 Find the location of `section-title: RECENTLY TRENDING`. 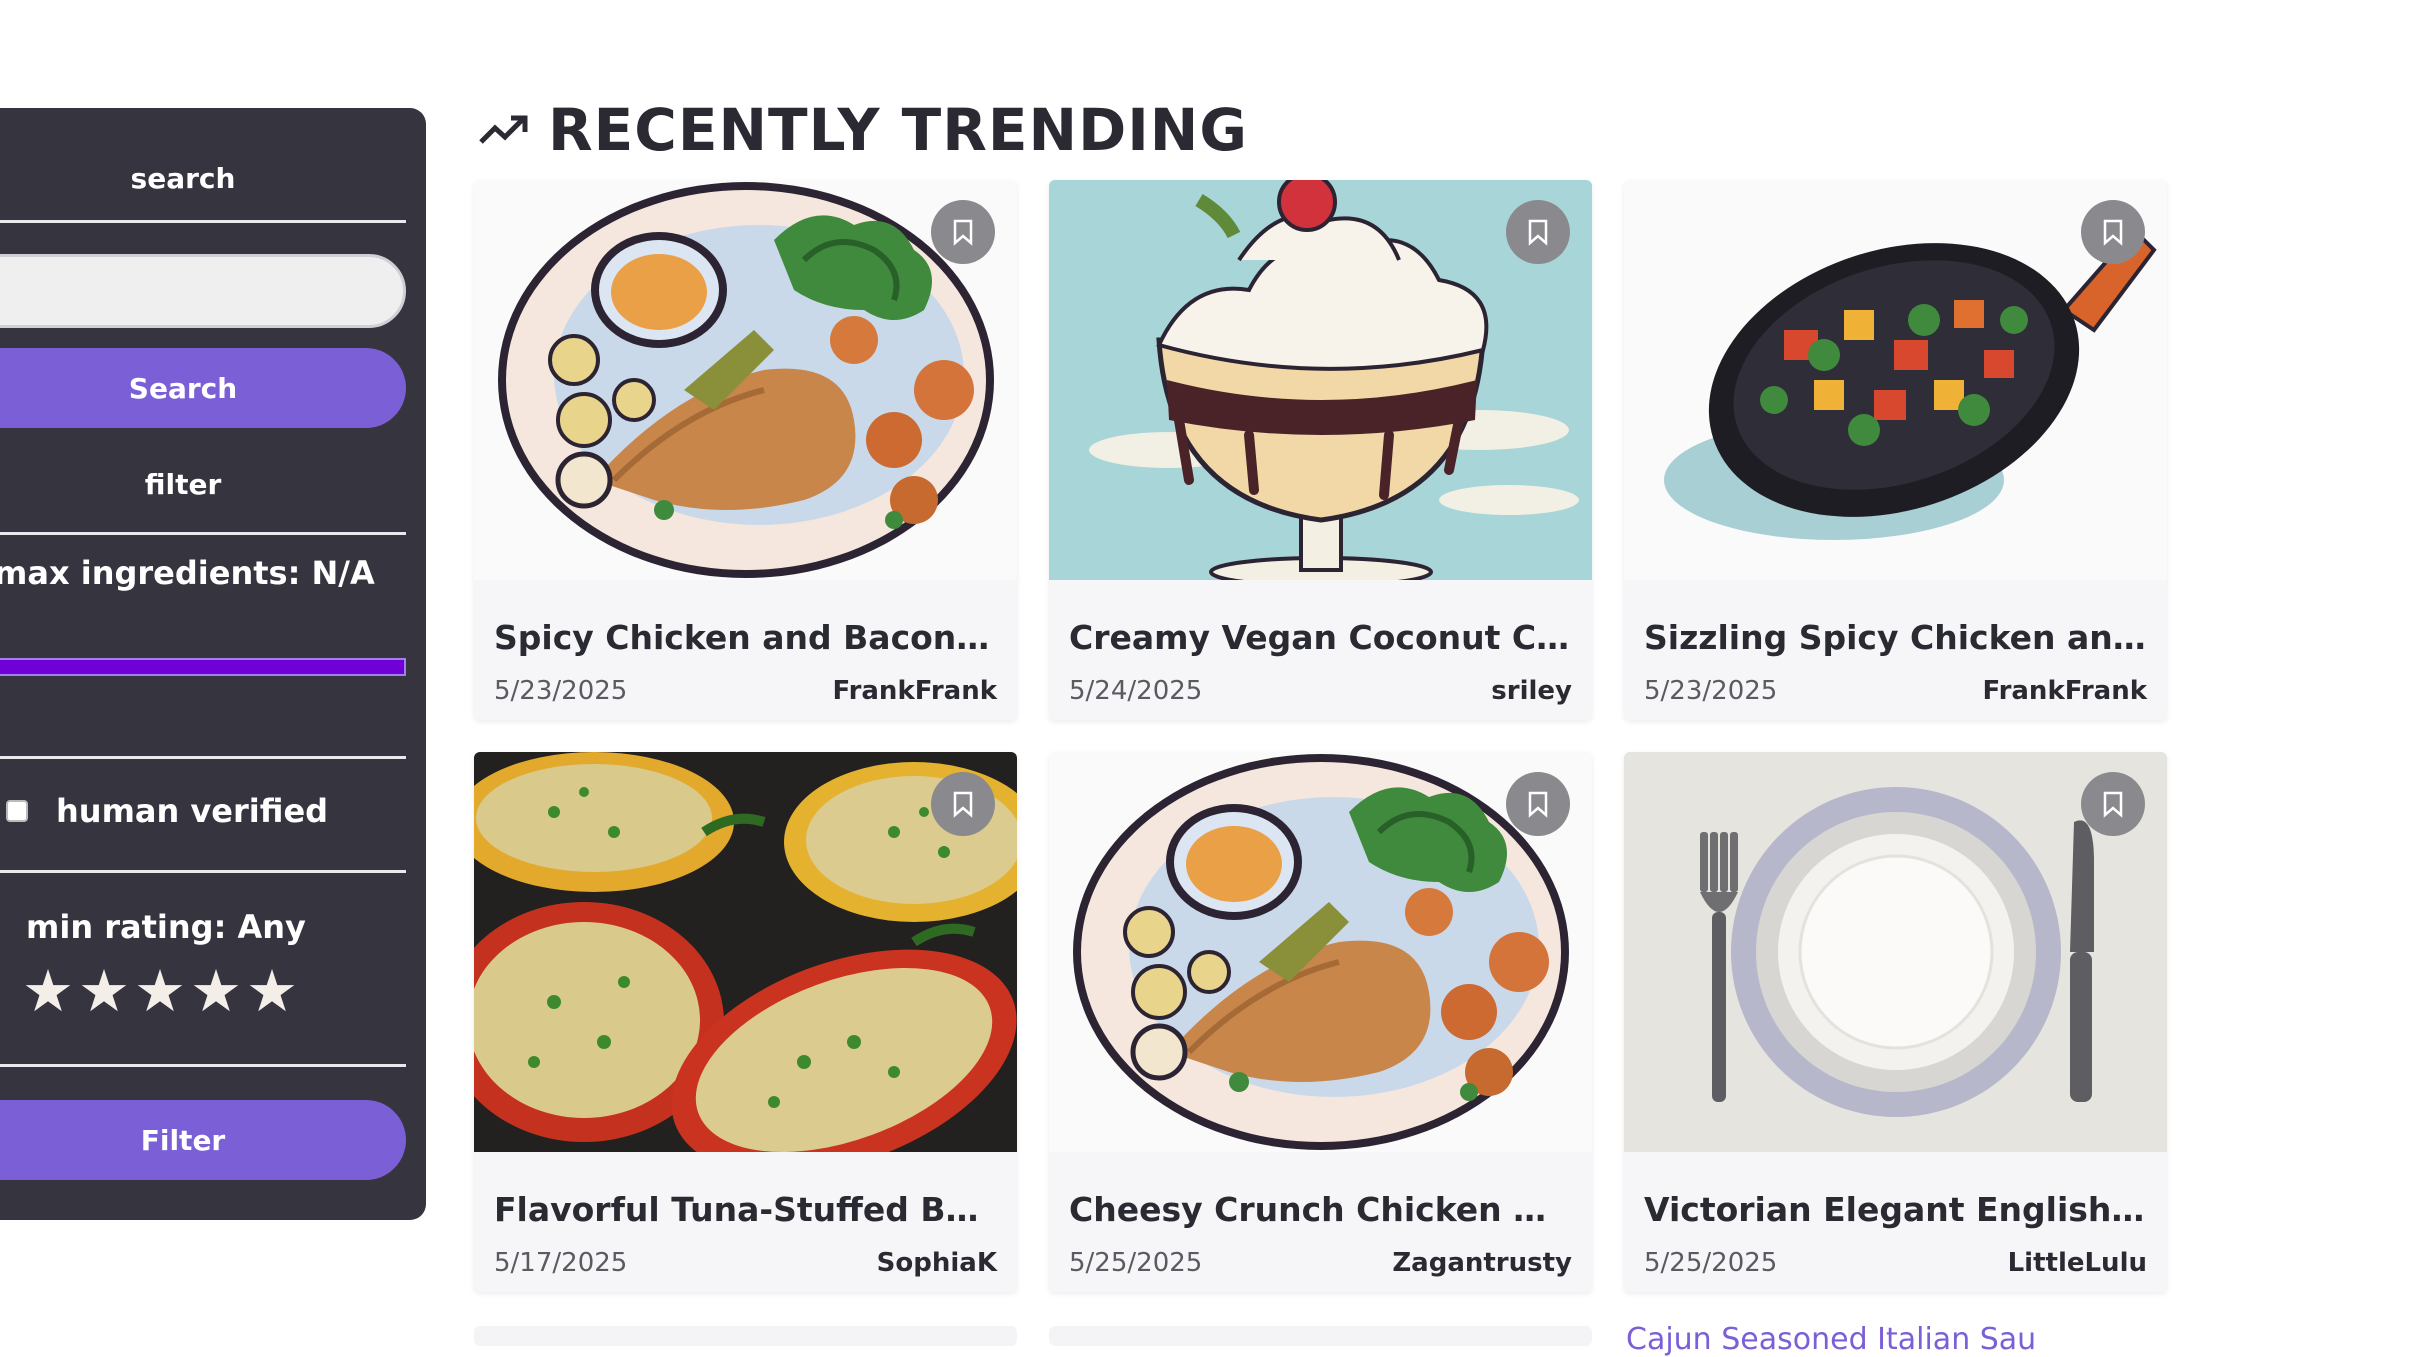

section-title: RECENTLY TRENDING is located at coordinates (898, 130).